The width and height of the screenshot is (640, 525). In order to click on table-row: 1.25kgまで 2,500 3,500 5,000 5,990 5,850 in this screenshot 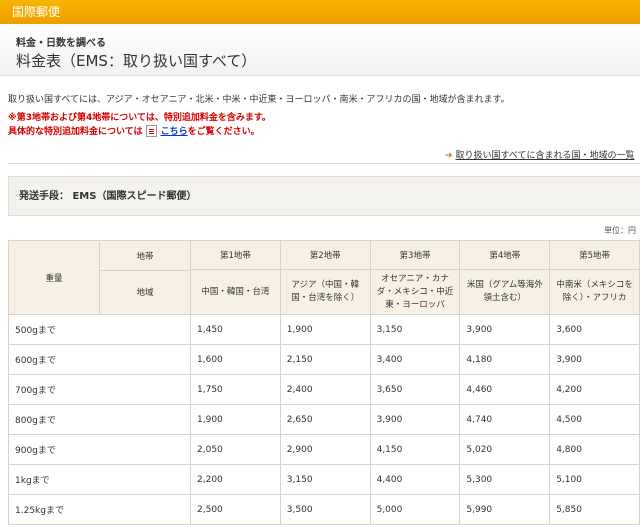, I will do `click(324, 509)`.